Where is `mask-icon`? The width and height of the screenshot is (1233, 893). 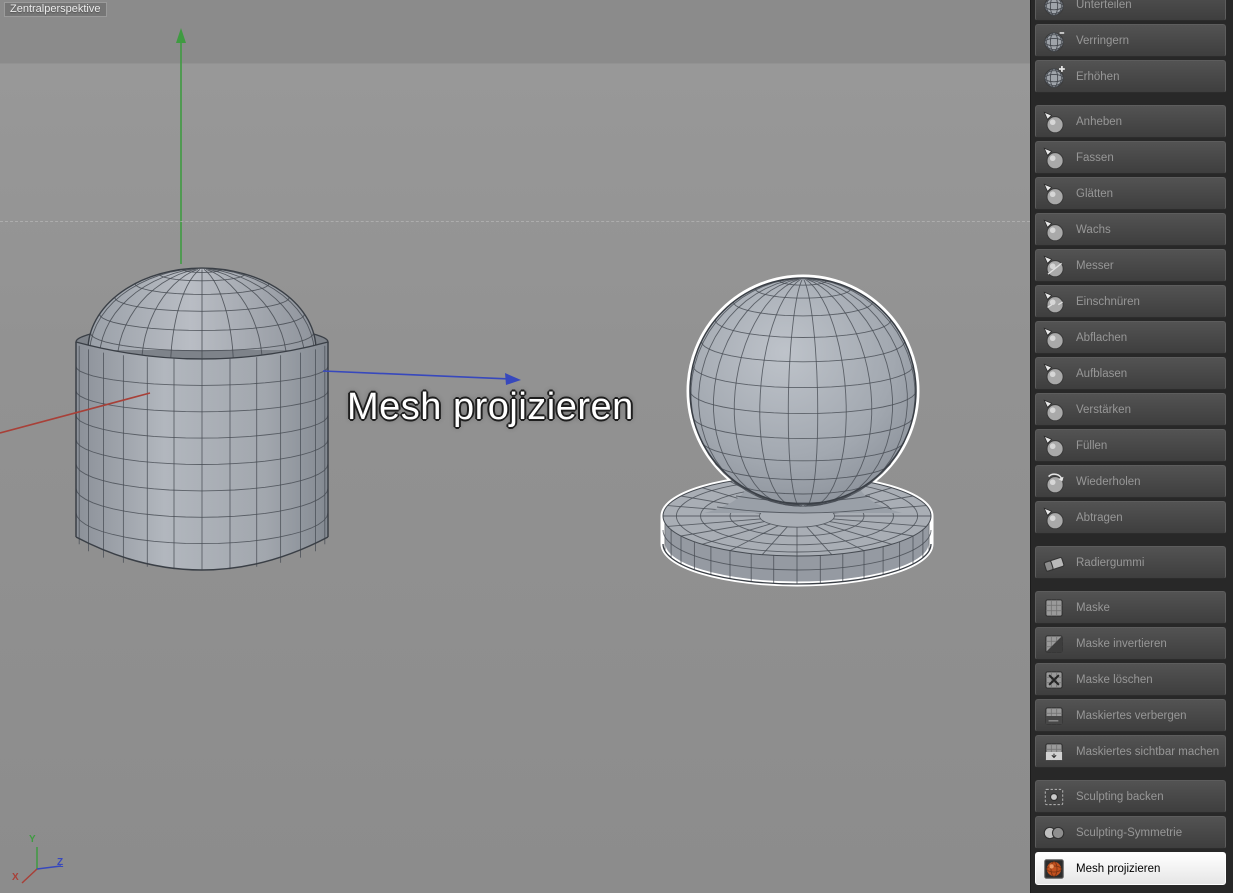
mask-icon is located at coordinates (1054, 608).